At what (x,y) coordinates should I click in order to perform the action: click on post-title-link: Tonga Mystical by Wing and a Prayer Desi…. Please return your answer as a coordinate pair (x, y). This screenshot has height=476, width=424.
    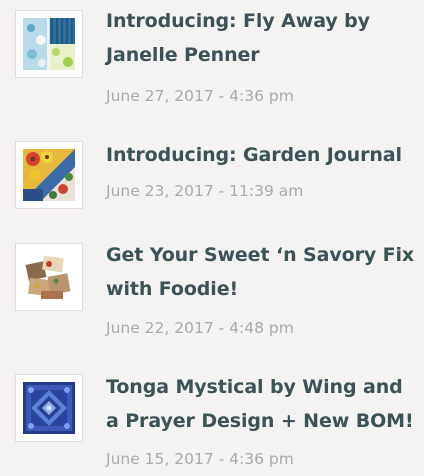
    Looking at the image, I should click on (262, 404).